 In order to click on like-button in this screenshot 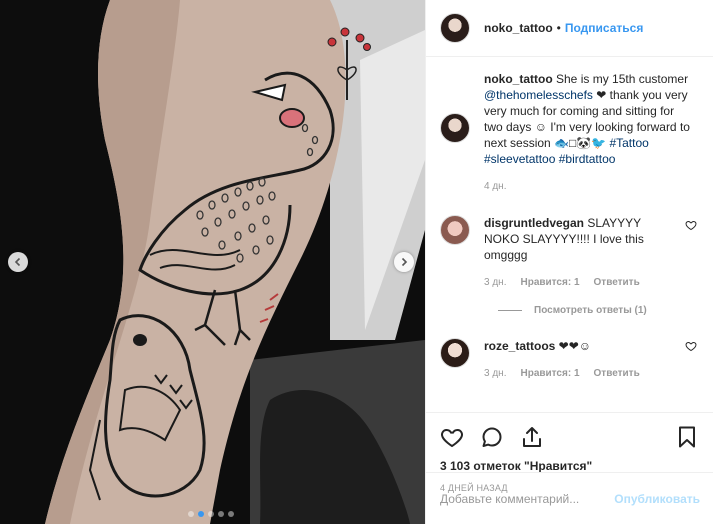, I will do `click(452, 437)`.